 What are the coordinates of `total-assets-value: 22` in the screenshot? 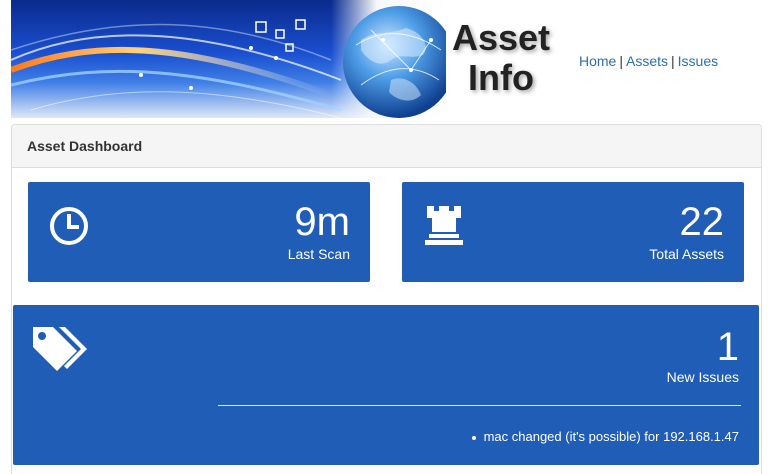 It's located at (702, 222).